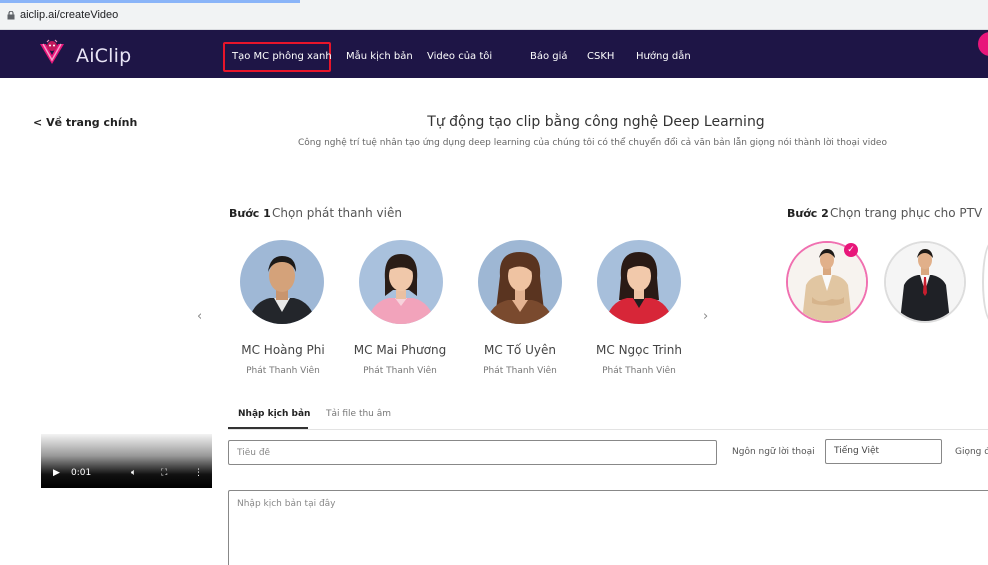 The image size is (988, 565). I want to click on step1-label: Bước 1, so click(250, 213).